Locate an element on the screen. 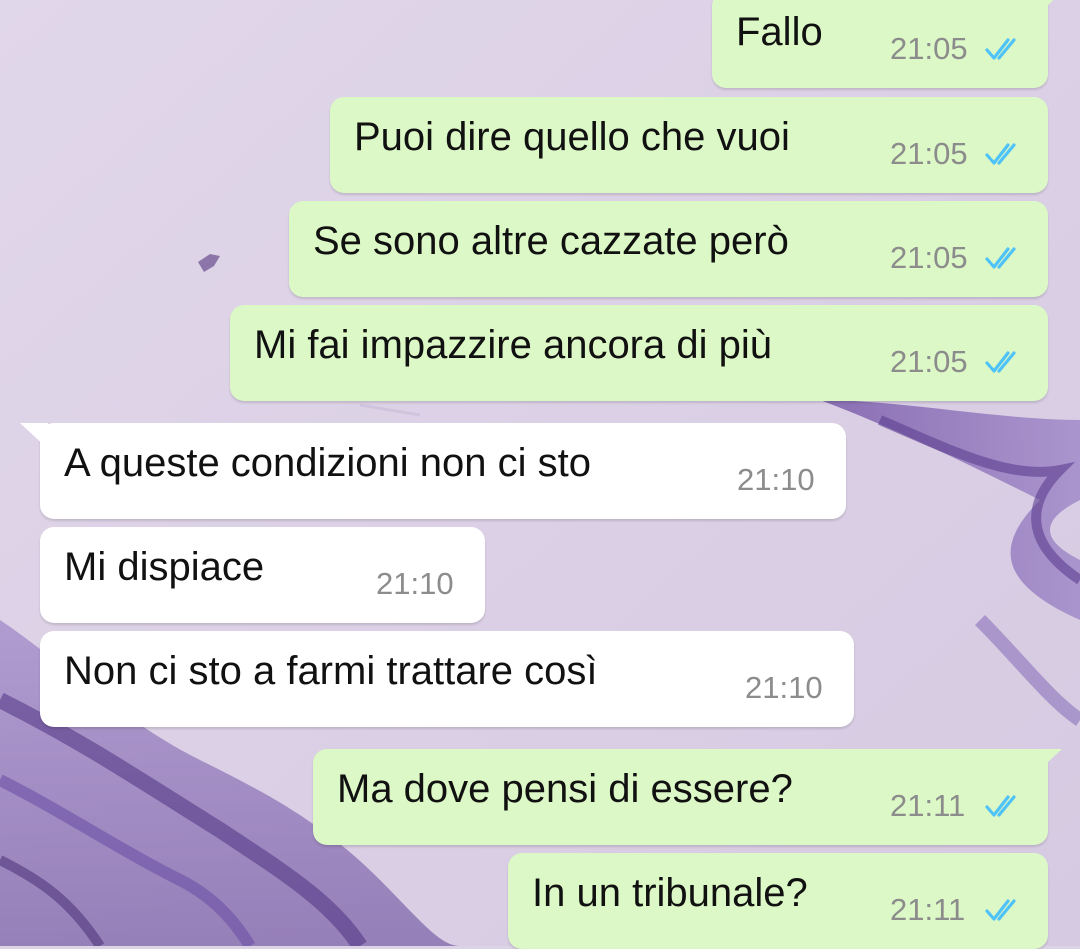 This screenshot has height=949, width=1080. message-bubble-outgoing: Se sono altre cazzate però 21:05 is located at coordinates (668, 249).